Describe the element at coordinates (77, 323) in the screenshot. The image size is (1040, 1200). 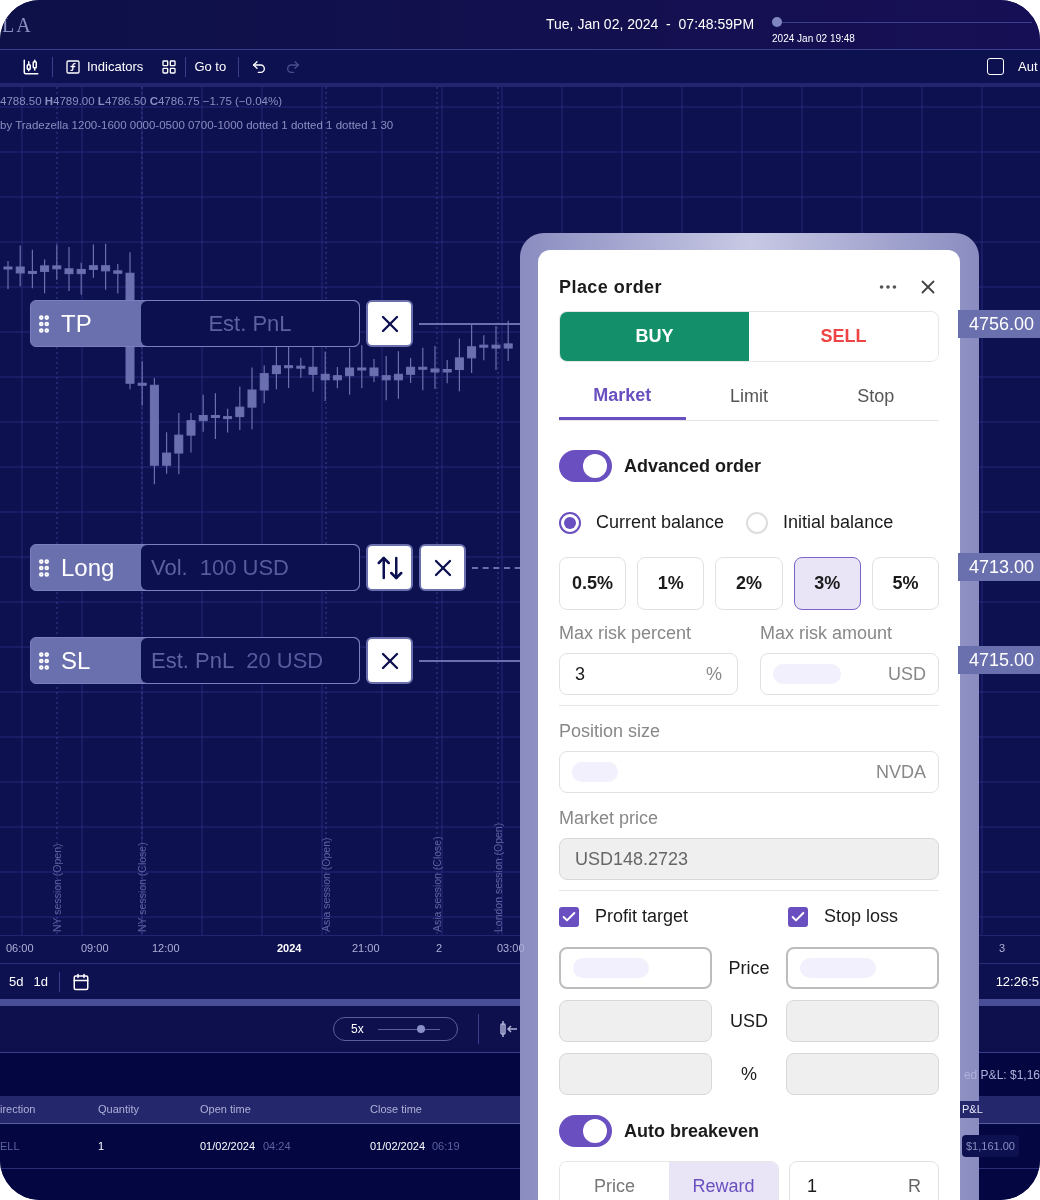
I see `order-line-title: TP` at that location.